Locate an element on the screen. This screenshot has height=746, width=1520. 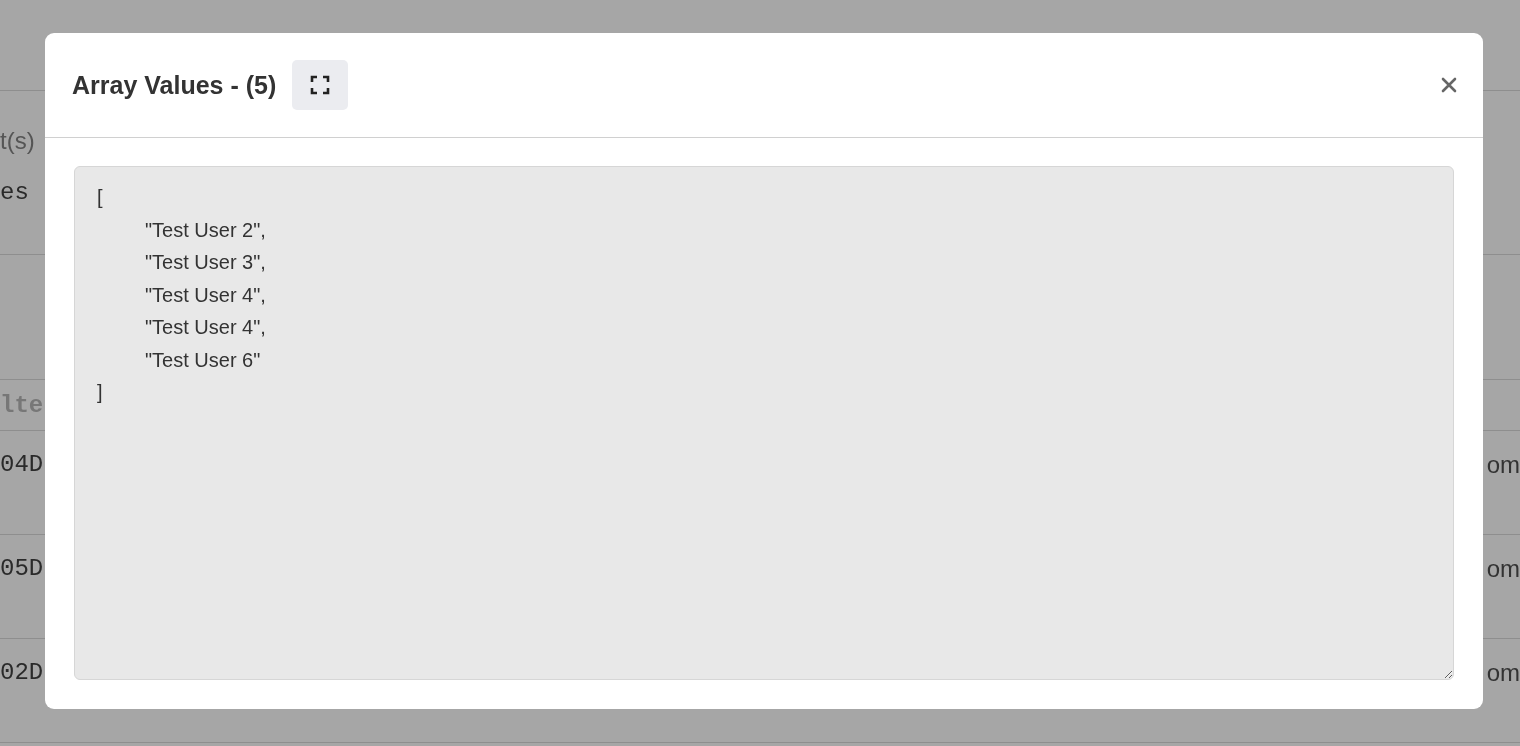
table-cell: 02D is located at coordinates (22, 672).